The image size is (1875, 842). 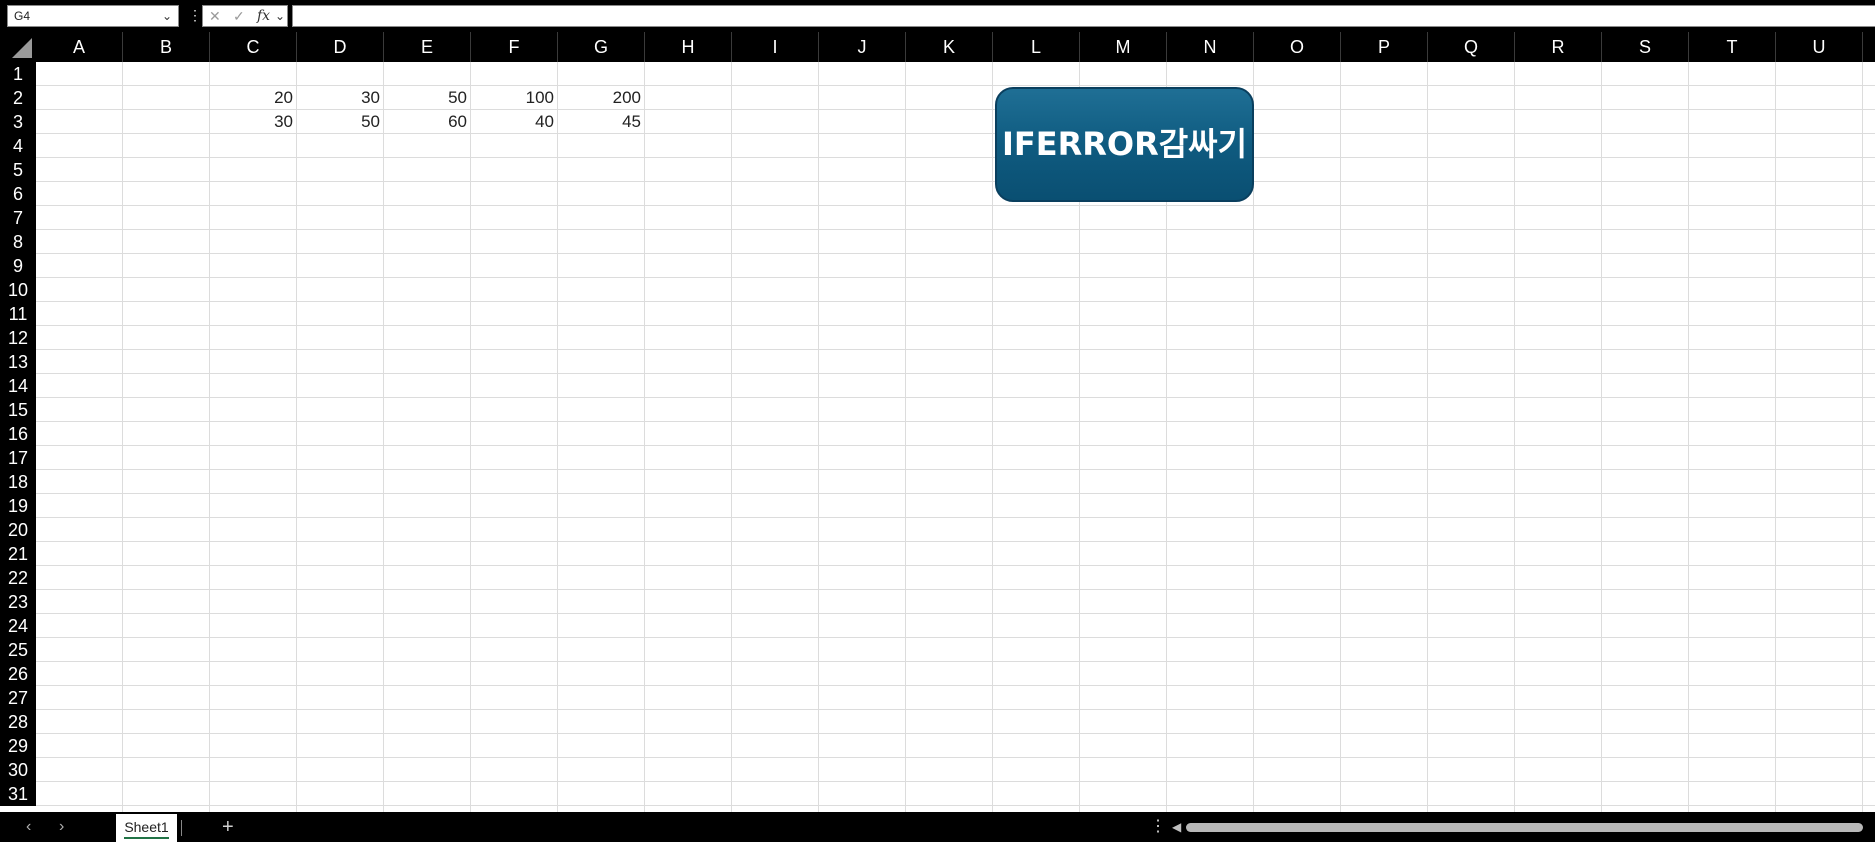 I want to click on add-sheet-icon: +, so click(x=228, y=827).